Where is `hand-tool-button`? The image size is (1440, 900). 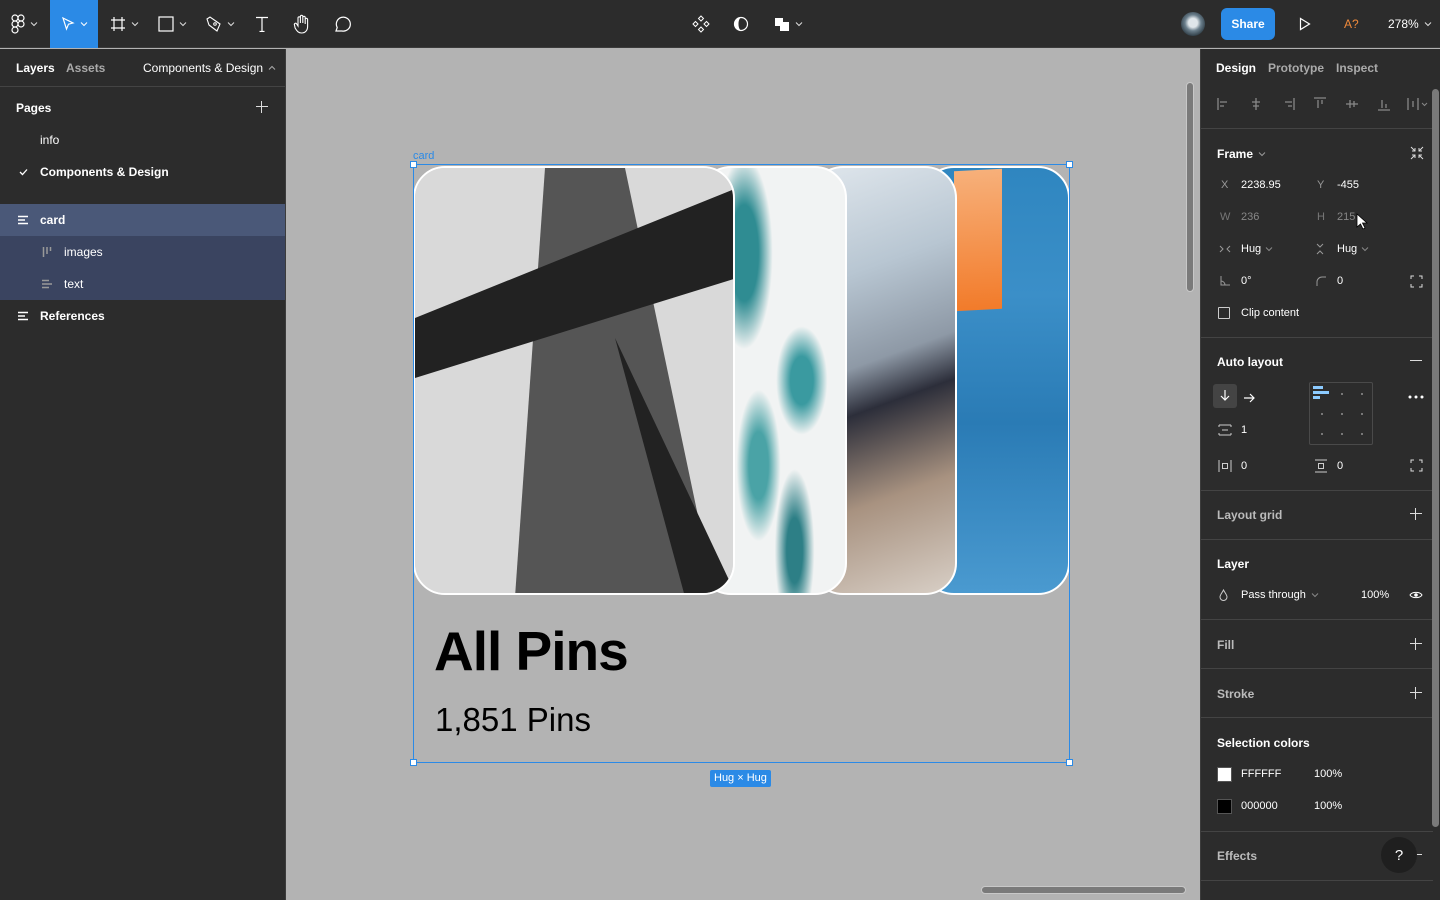
hand-tool-button is located at coordinates (302, 24).